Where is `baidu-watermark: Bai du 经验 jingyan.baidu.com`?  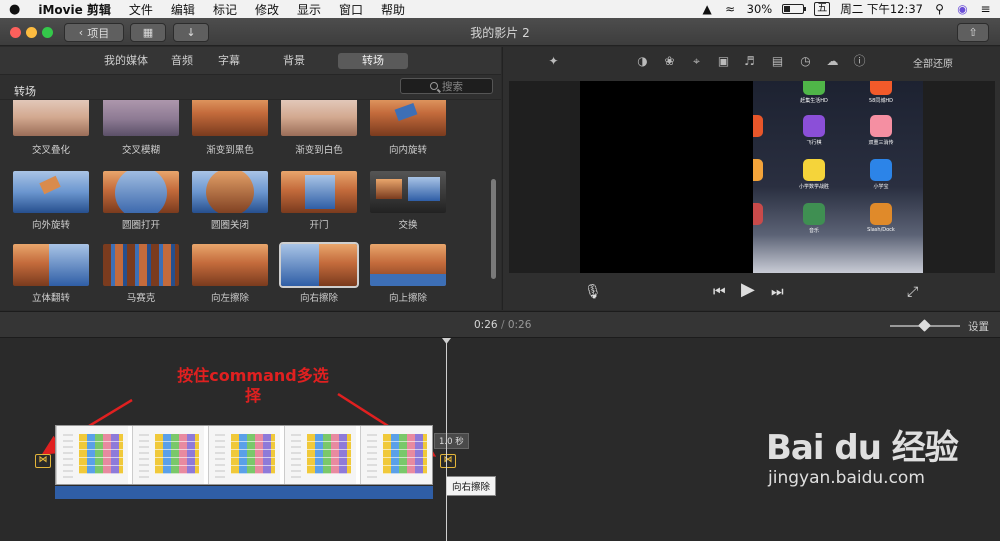 baidu-watermark: Bai du 经验 jingyan.baidu.com is located at coordinates (878, 458).